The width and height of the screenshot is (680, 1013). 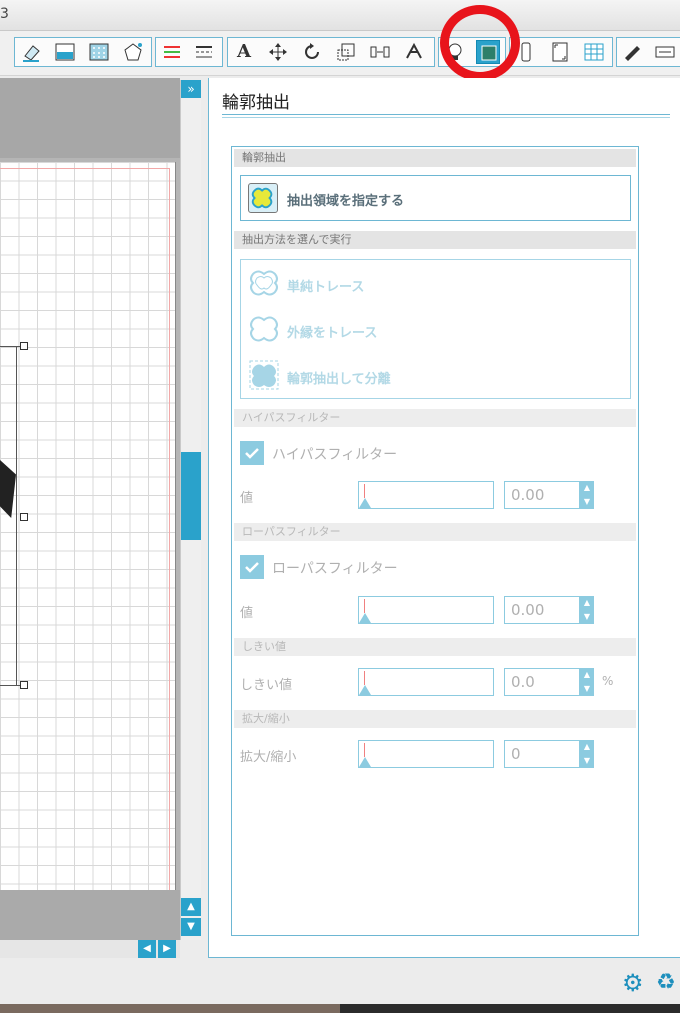 What do you see at coordinates (633, 52) in the screenshot?
I see `send-icon` at bounding box center [633, 52].